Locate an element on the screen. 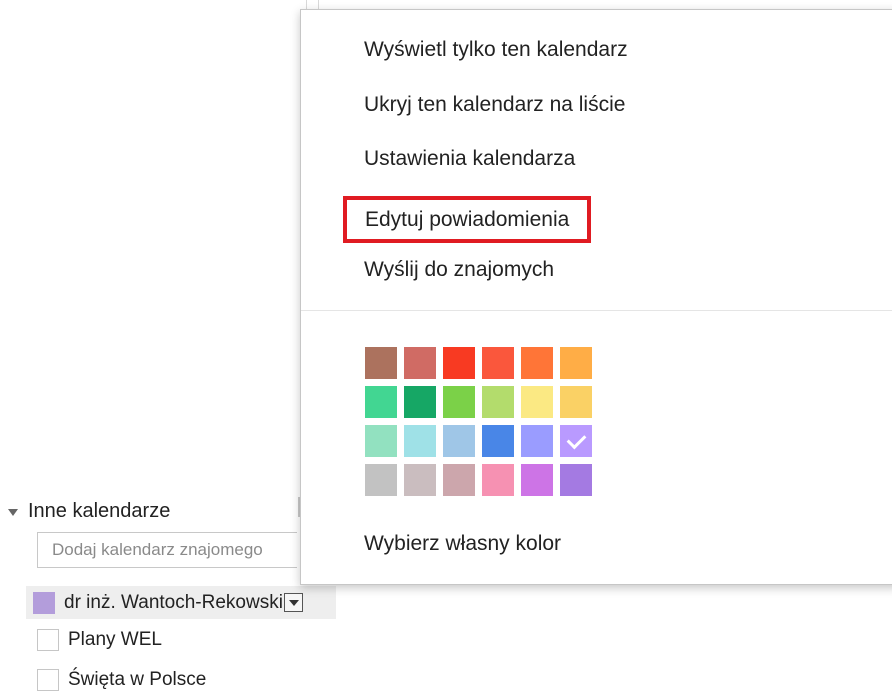 The height and width of the screenshot is (695, 892). calendar-name: dr inż. Wantoch-Rekowski is located at coordinates (173, 602).